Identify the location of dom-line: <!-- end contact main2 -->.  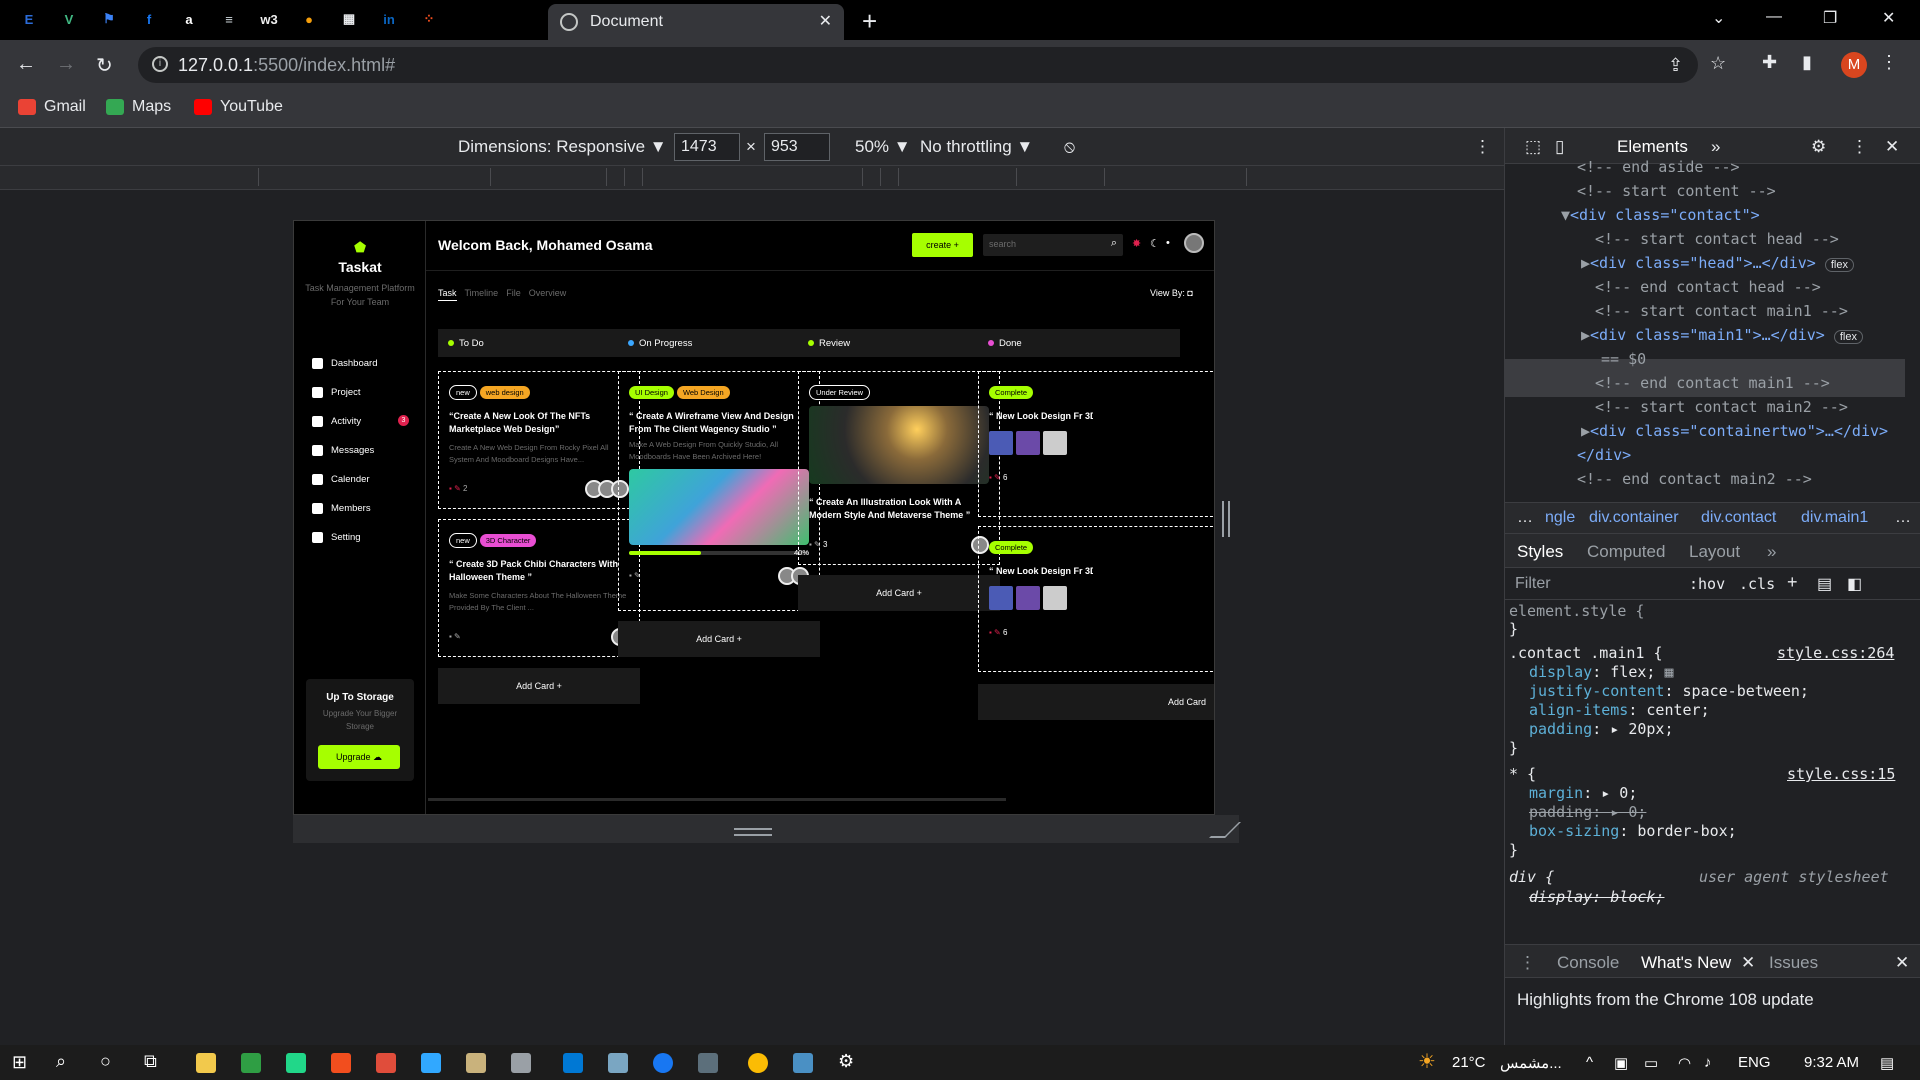
(1694, 479).